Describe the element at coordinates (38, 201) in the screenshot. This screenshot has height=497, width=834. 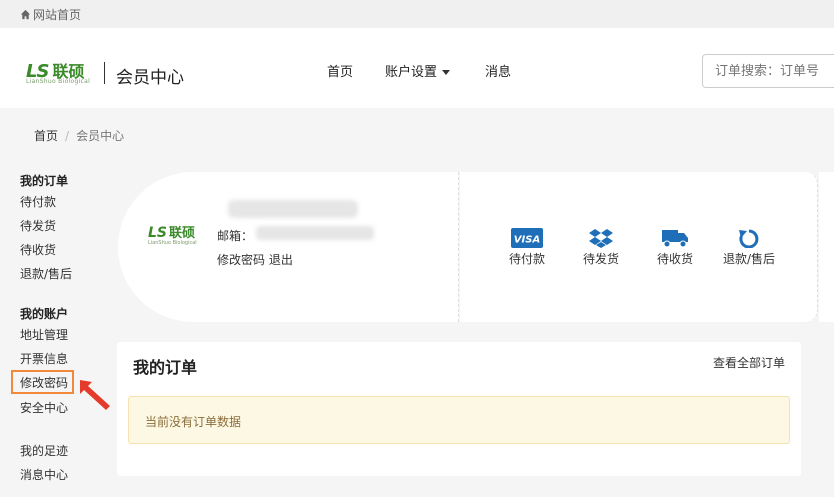
I see `sidebar-item-pending-payment: 待付款` at that location.